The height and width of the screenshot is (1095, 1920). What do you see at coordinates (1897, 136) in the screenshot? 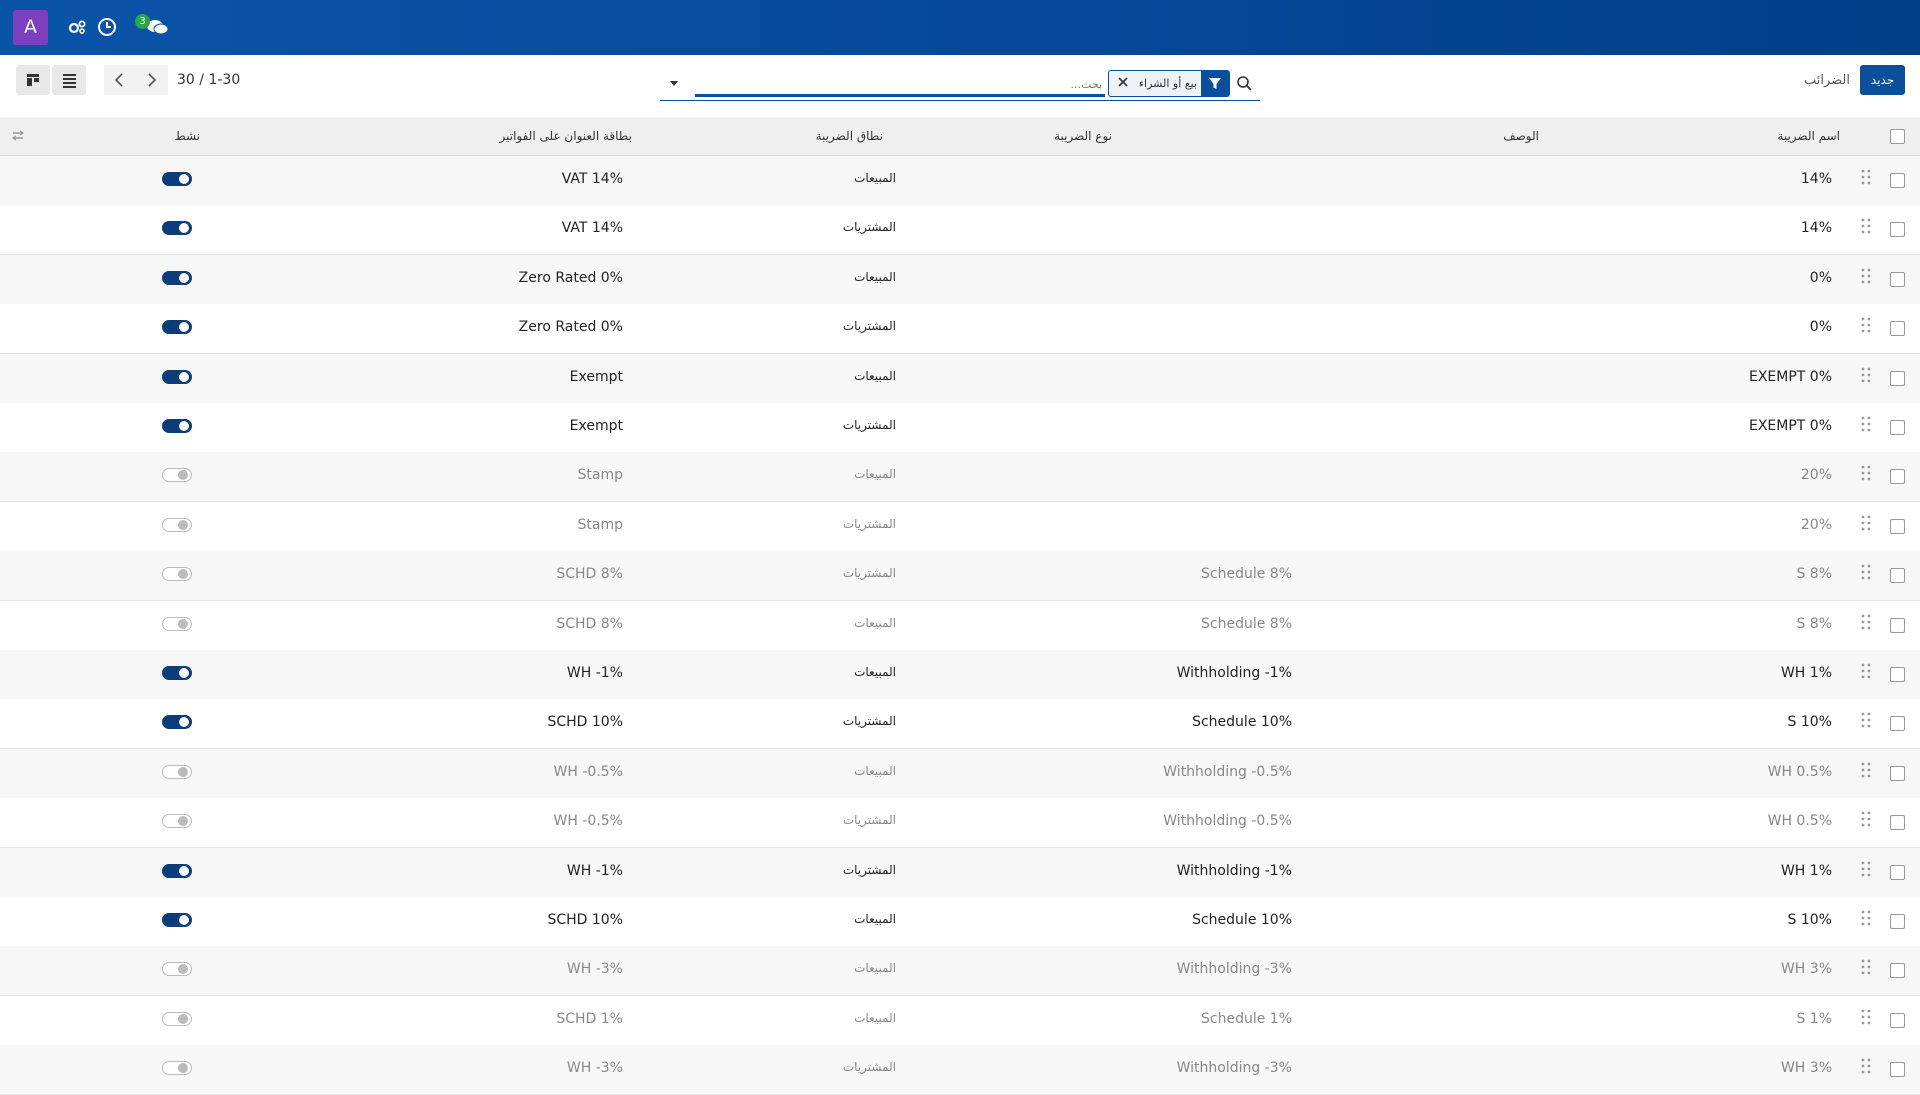
I see `select-all-checkbox` at bounding box center [1897, 136].